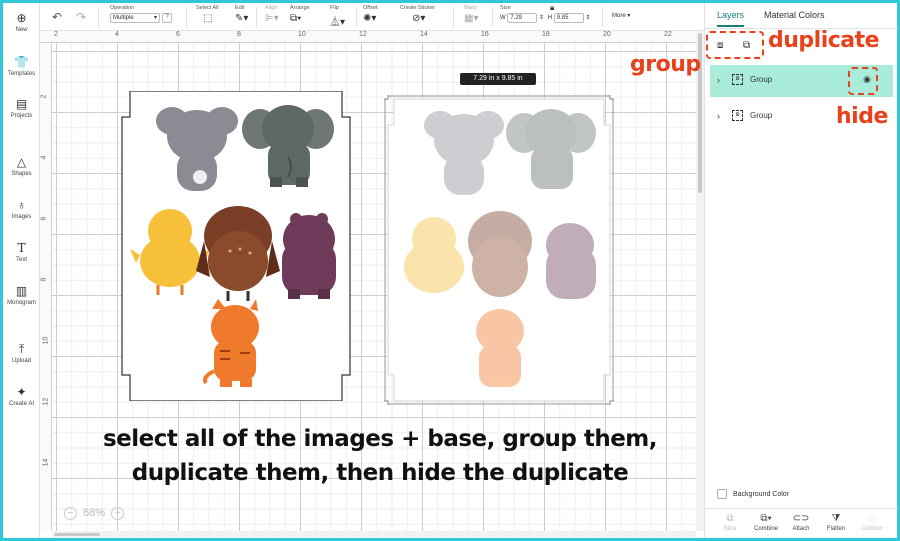  I want to click on shapes-icon: △, so click(21, 162).